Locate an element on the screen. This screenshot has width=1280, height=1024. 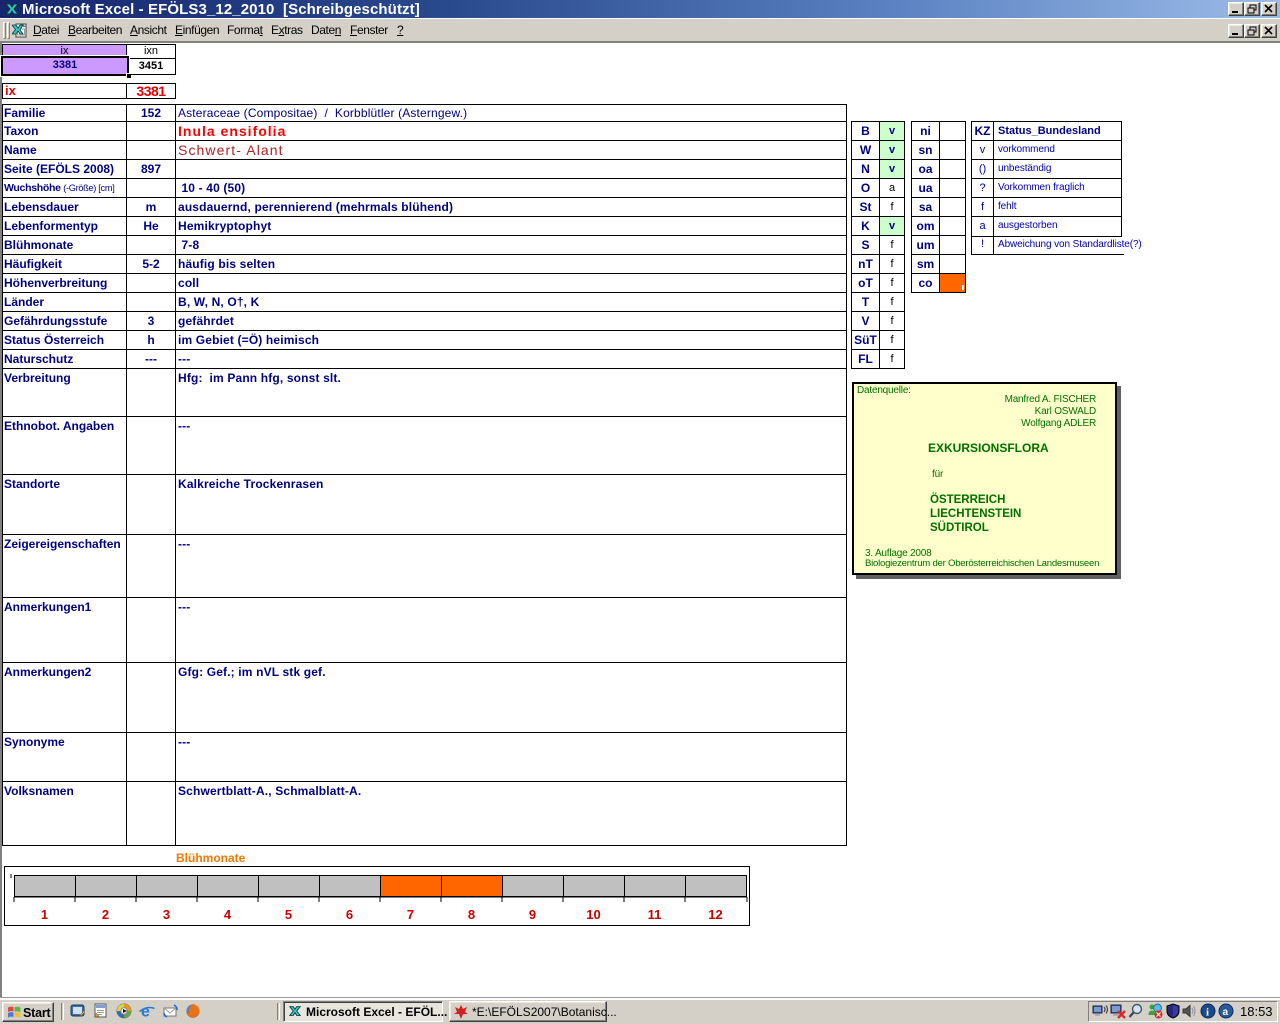
svg-text: i is located at coordinates (1207, 1013).